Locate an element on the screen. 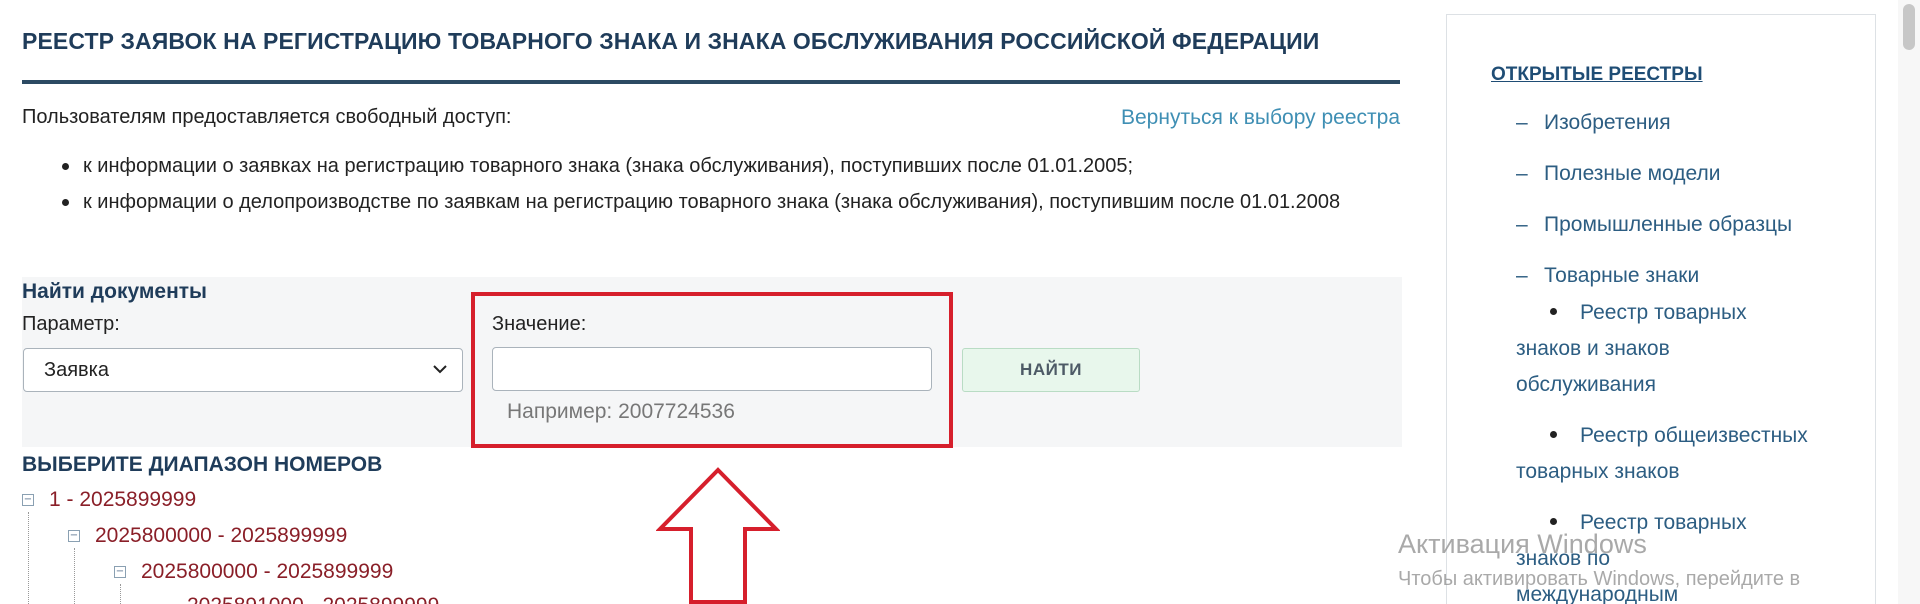 The width and height of the screenshot is (1920, 604). subitem-line: знаков и знаков is located at coordinates (1683, 349).